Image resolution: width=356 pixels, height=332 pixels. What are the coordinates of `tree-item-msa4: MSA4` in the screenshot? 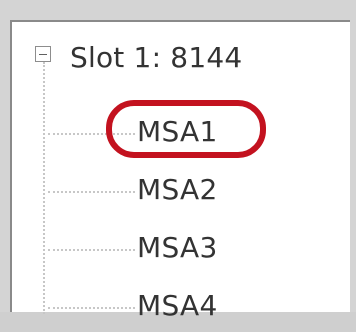 It's located at (178, 308).